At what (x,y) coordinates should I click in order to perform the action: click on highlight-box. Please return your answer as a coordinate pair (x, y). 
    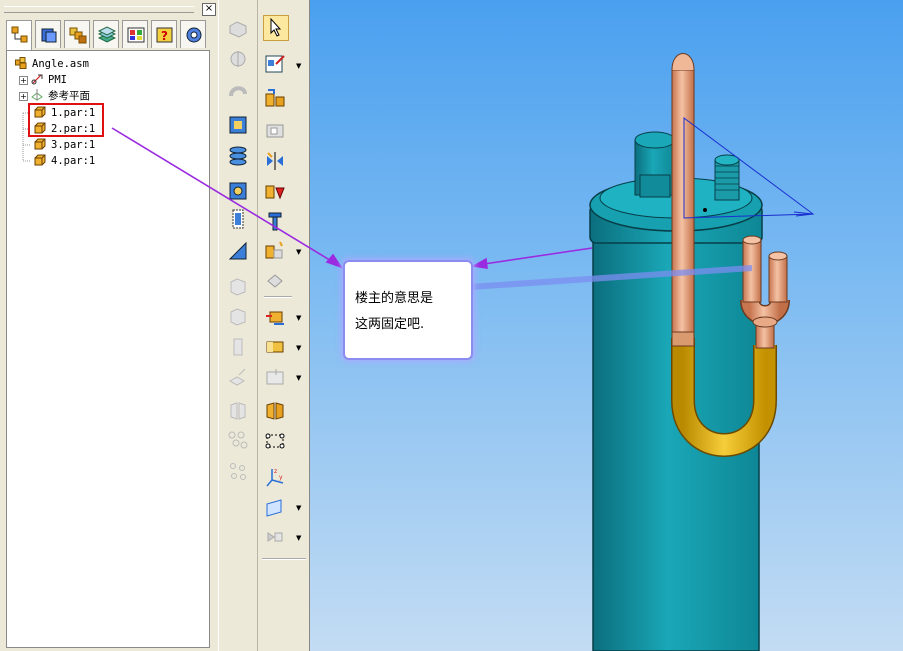
    Looking at the image, I should click on (66, 120).